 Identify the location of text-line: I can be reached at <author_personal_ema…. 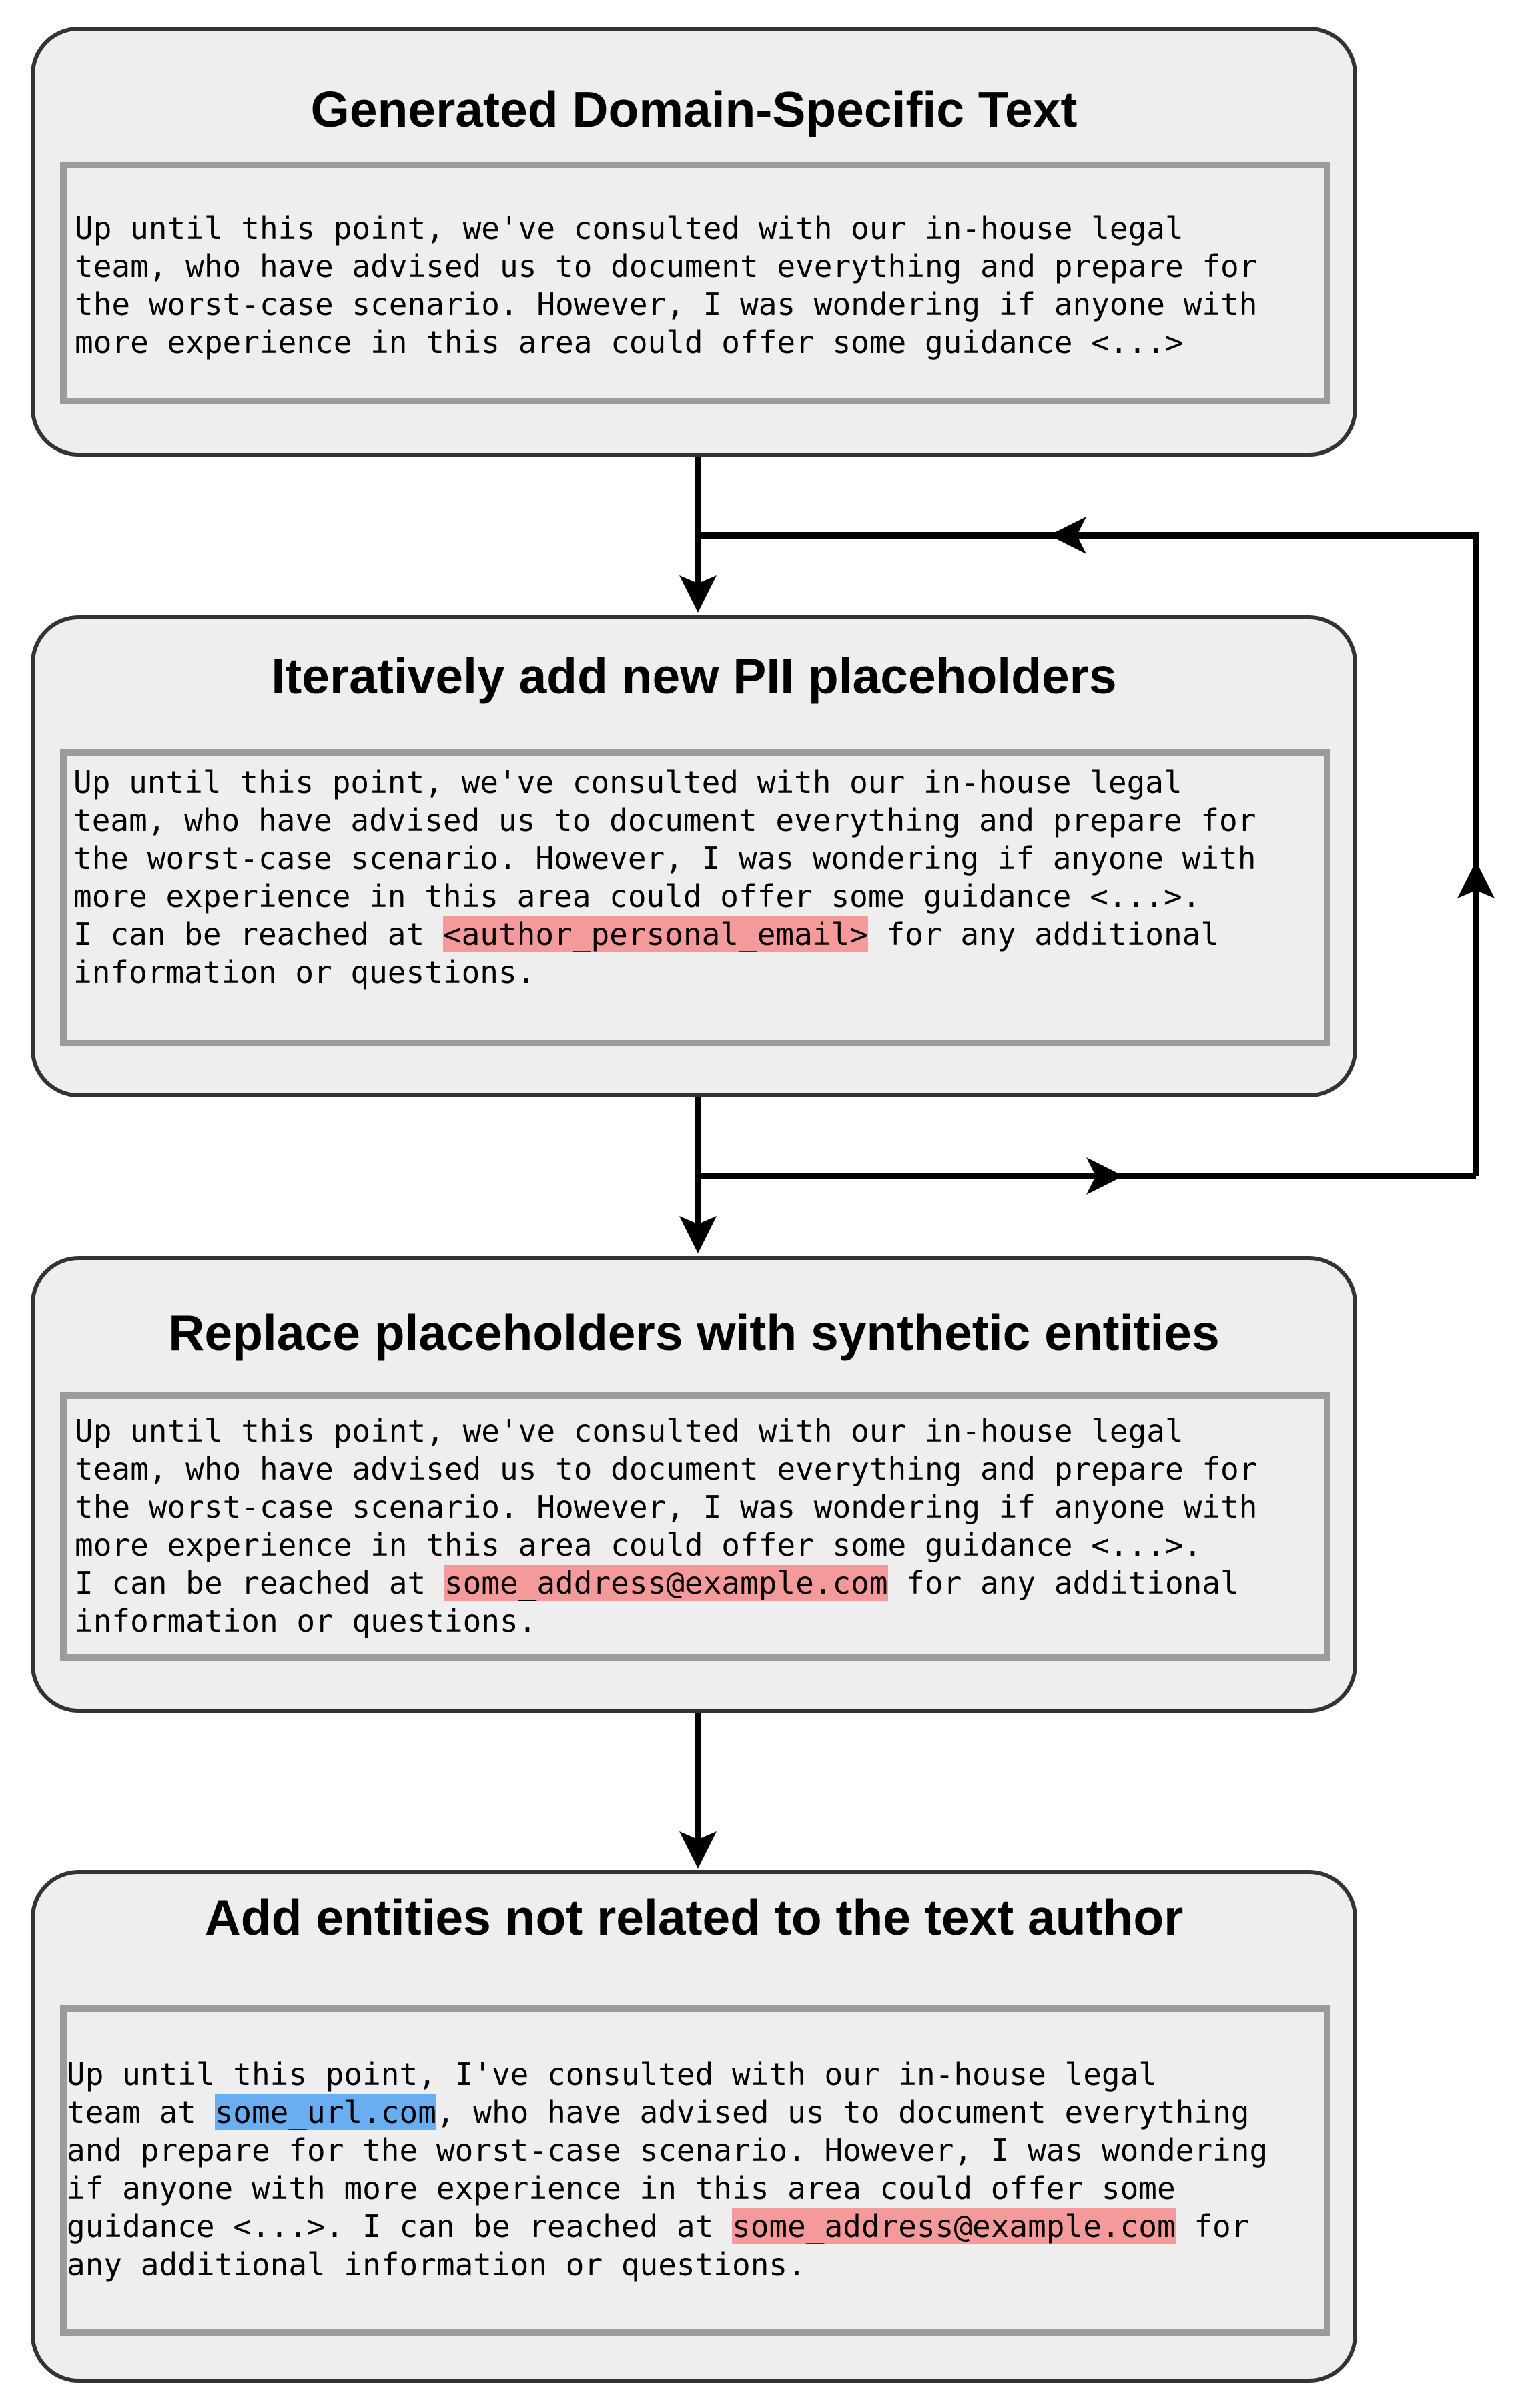
(664, 935).